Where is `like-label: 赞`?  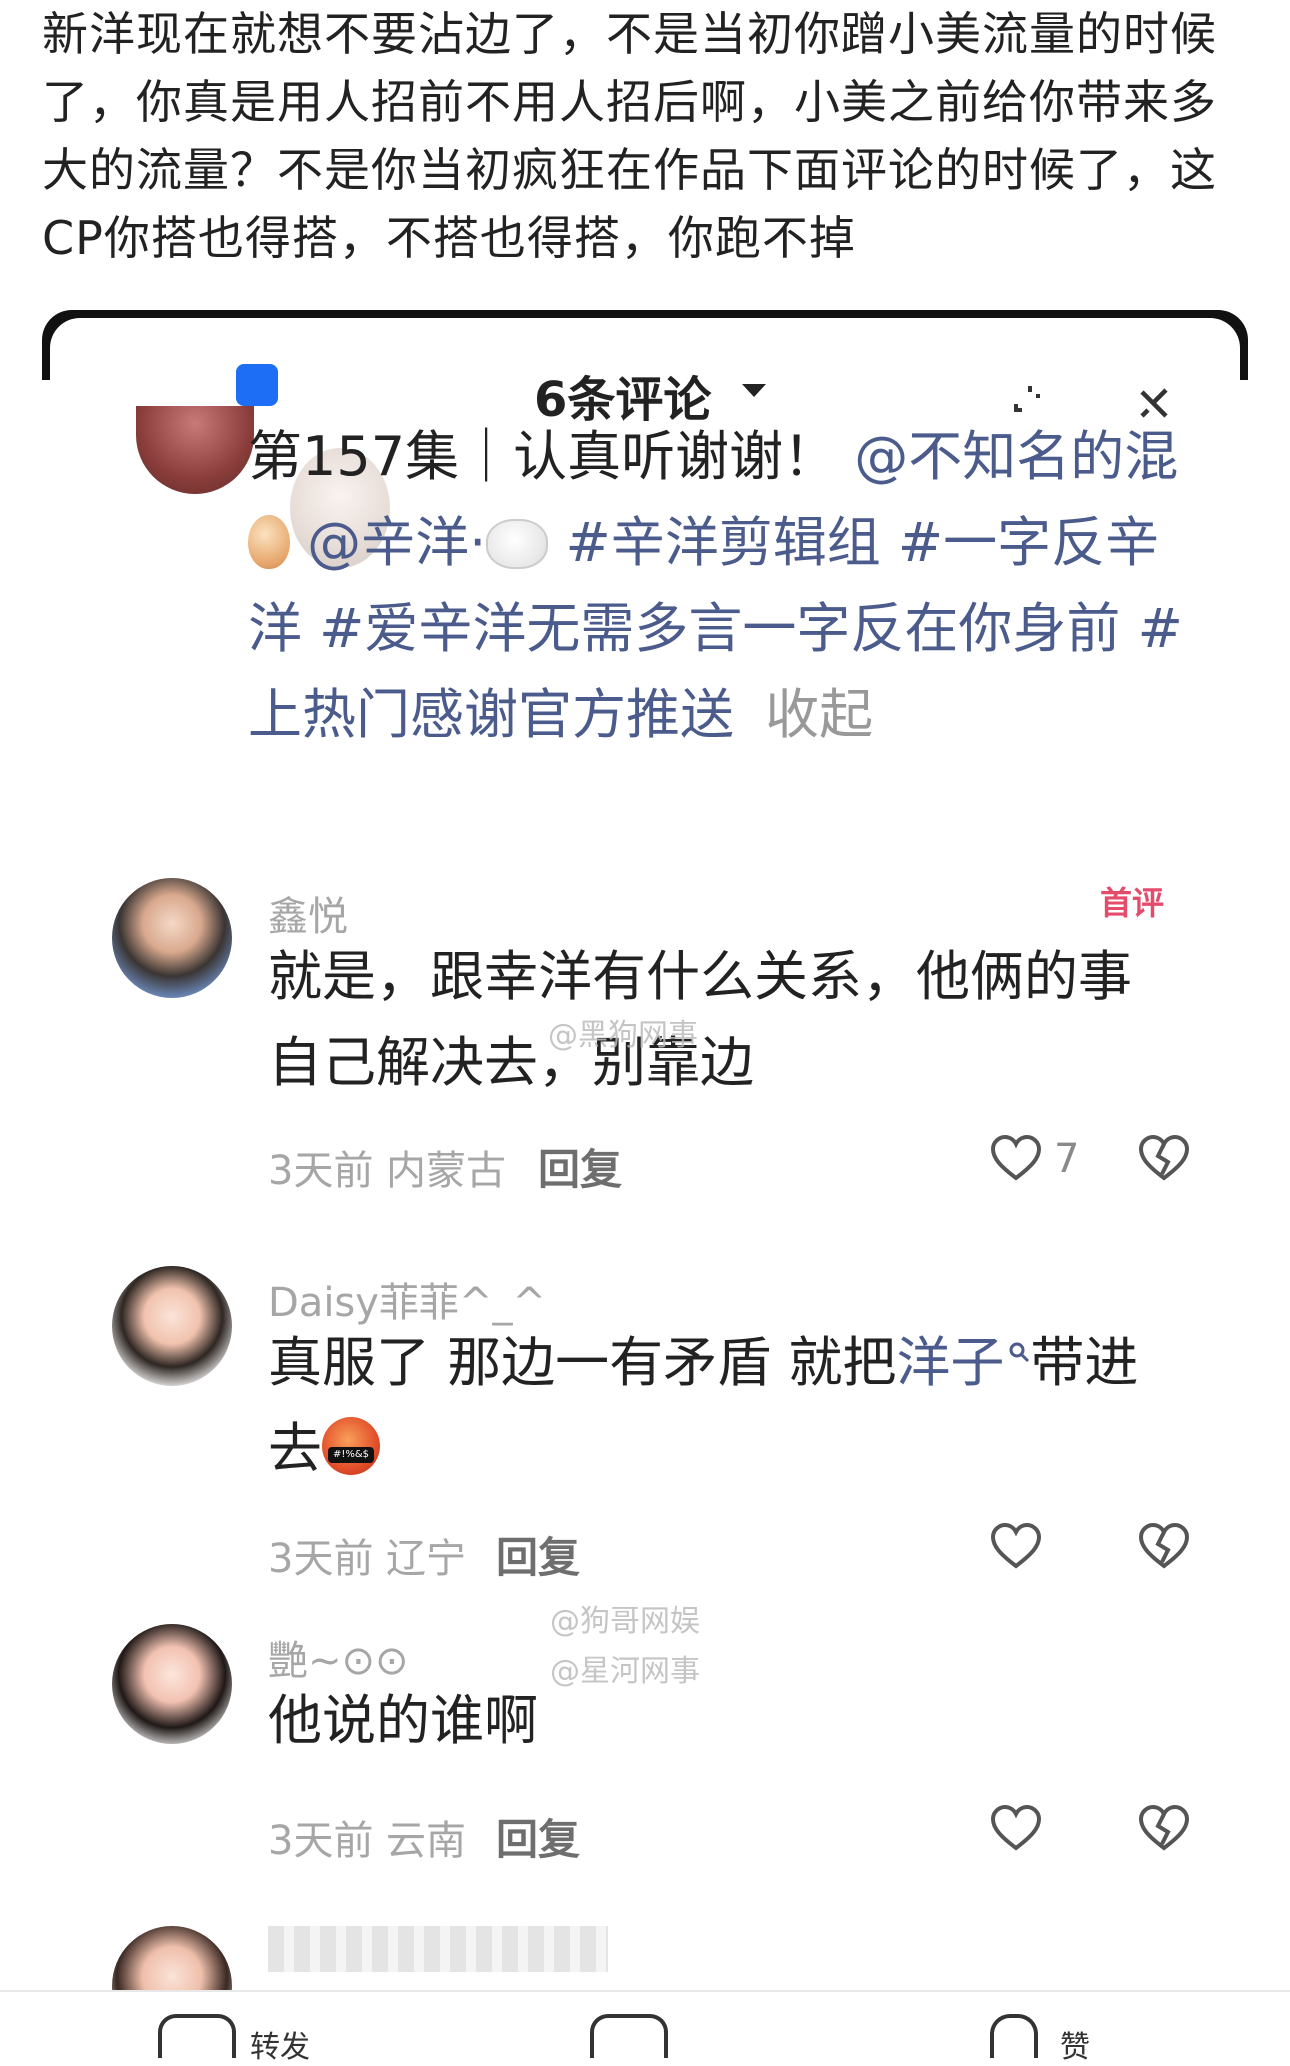 like-label: 赞 is located at coordinates (1075, 2044).